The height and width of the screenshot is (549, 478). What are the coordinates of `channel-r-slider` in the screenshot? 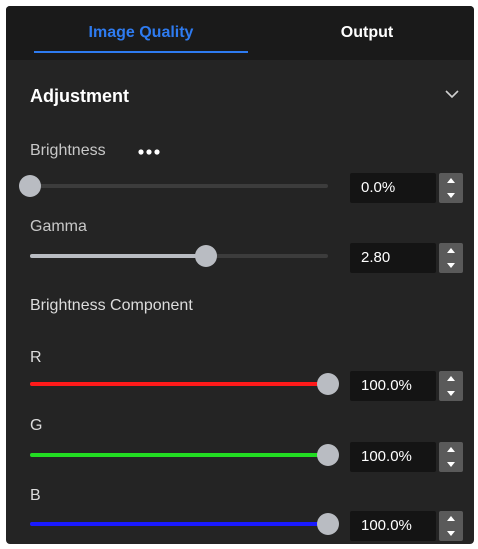 It's located at (184, 384).